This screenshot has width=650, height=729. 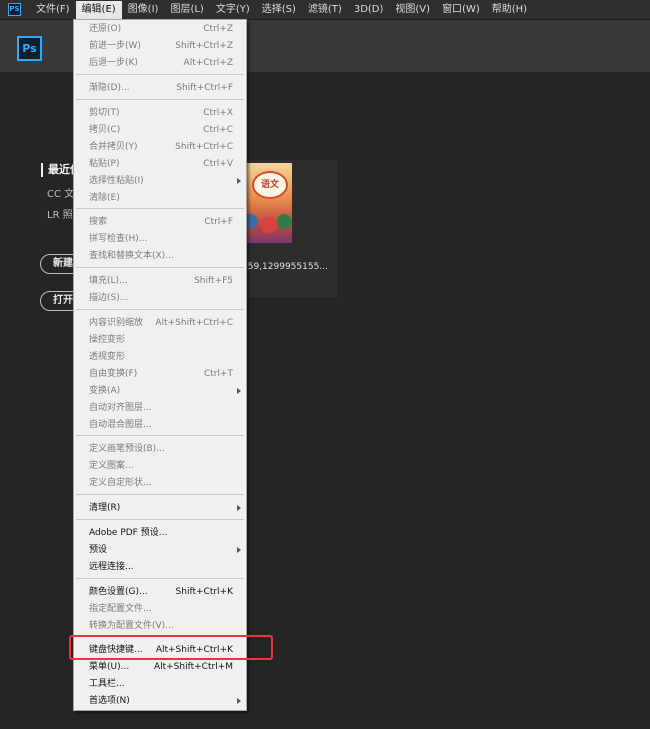 What do you see at coordinates (160, 113) in the screenshot?
I see `menu-item: 剪切(T) Ctrl+X` at bounding box center [160, 113].